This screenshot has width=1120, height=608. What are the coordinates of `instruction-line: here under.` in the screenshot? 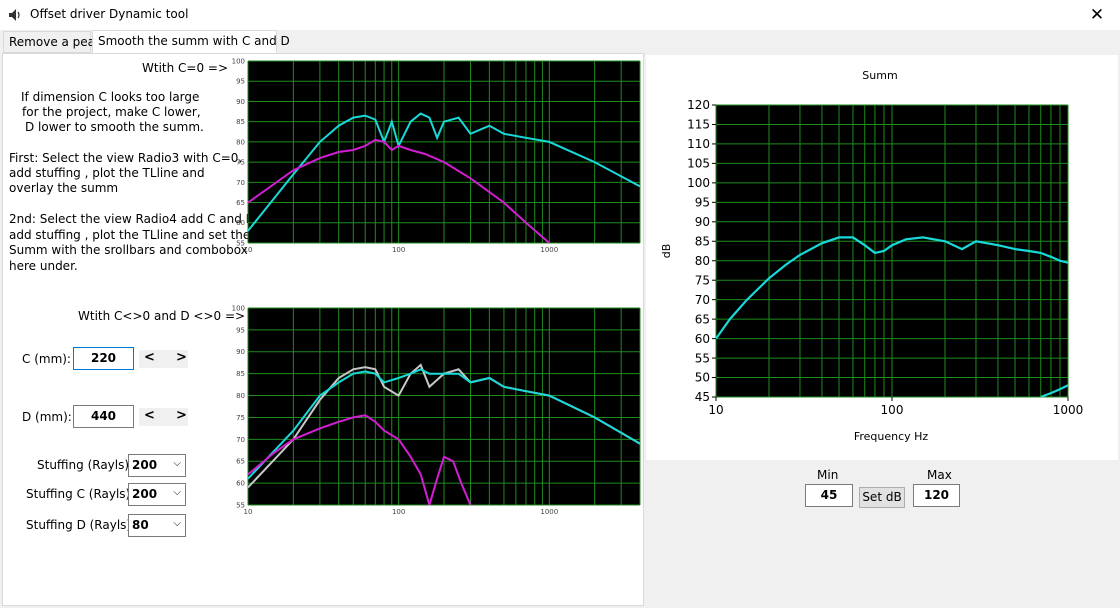 It's located at (43, 265).